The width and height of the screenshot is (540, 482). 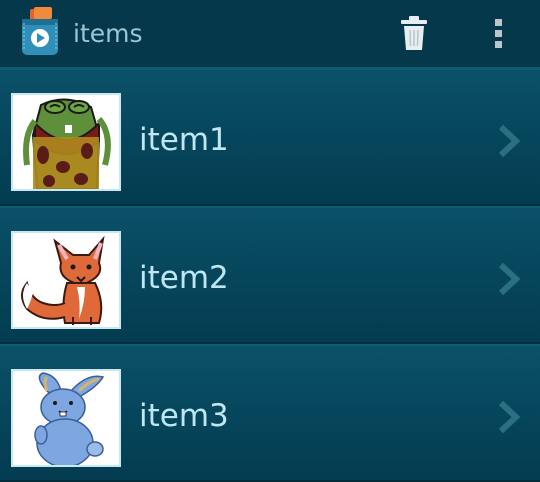 I want to click on pocket-app-logo-icon, so click(x=40, y=32).